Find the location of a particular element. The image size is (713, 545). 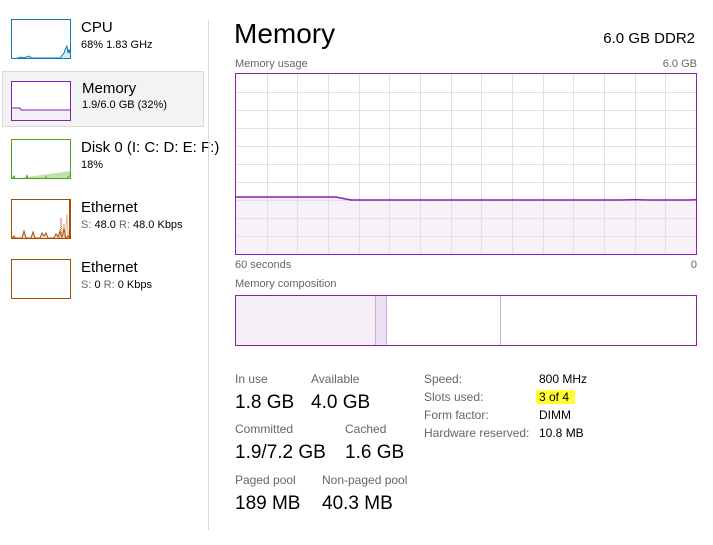

cpu-thumbnail-graph is located at coordinates (41, 39).